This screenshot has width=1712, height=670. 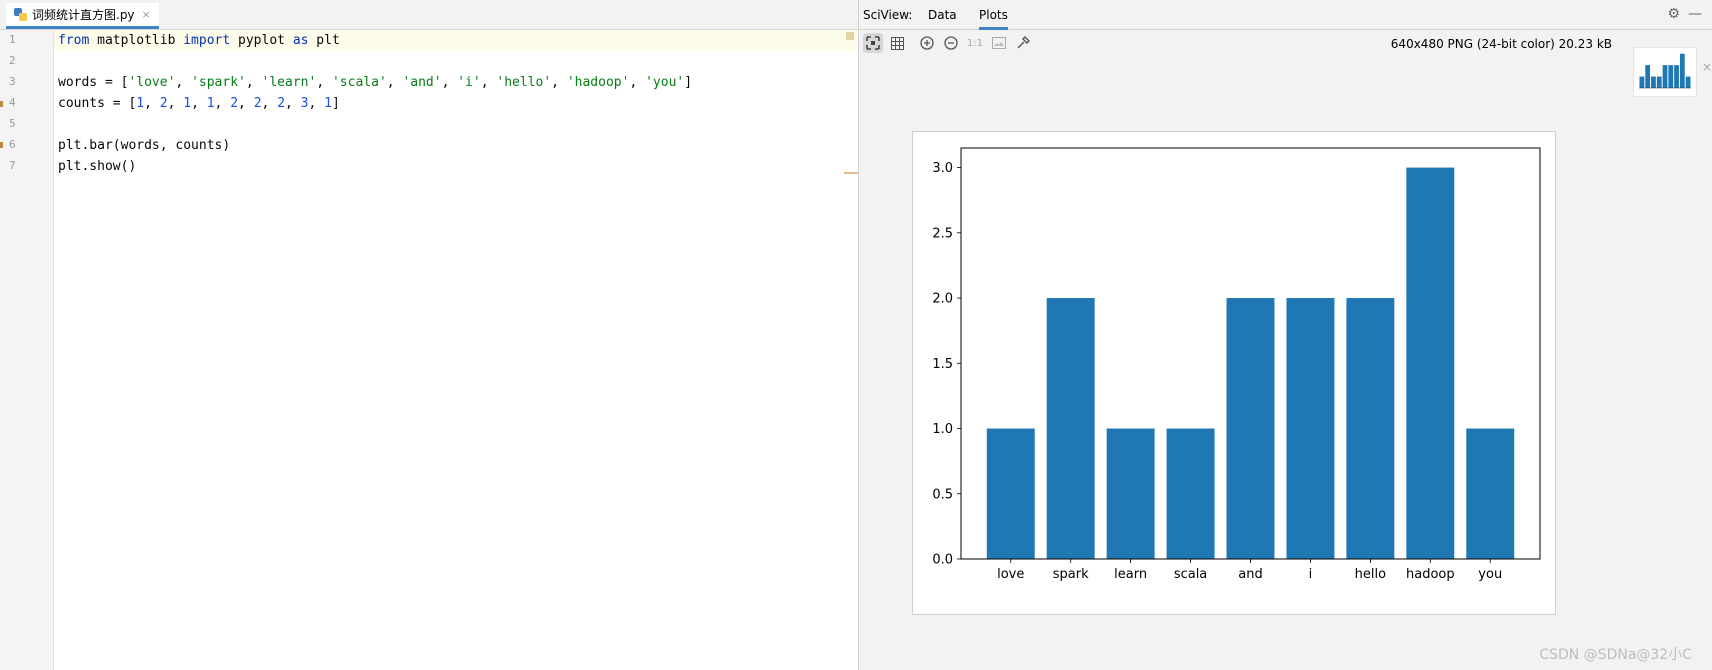 What do you see at coordinates (20, 14) in the screenshot?
I see `python-file-icon` at bounding box center [20, 14].